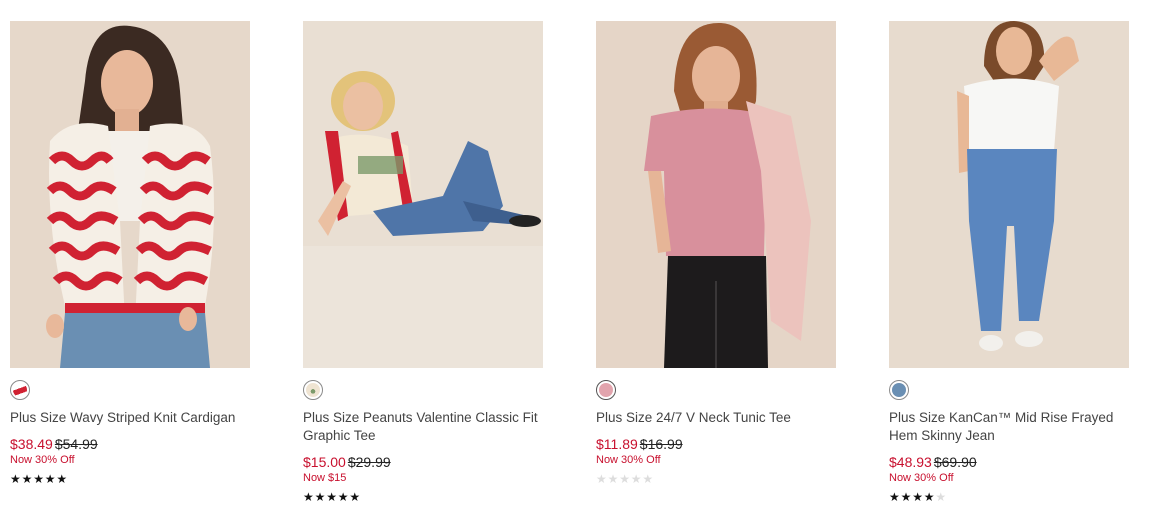  Describe the element at coordinates (661, 444) in the screenshot. I see `original-price: $16.99` at that location.